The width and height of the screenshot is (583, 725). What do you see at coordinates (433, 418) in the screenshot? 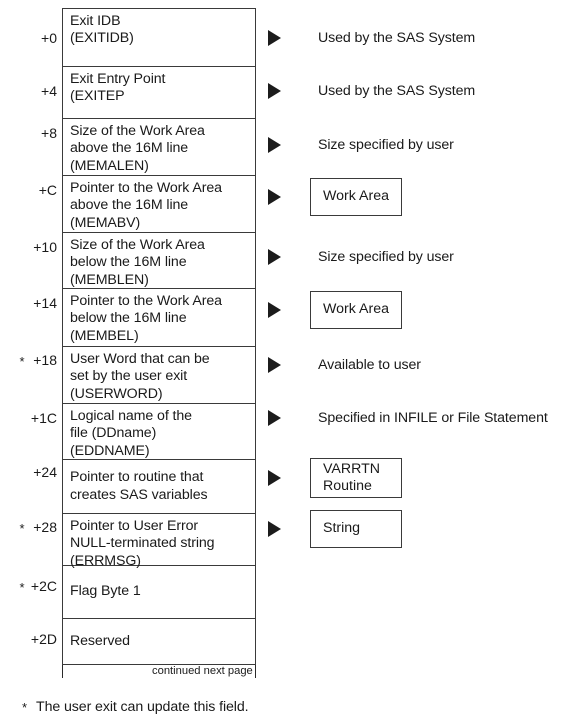
I see `annotation-text-7: Specified in INFILE or File Statement` at bounding box center [433, 418].